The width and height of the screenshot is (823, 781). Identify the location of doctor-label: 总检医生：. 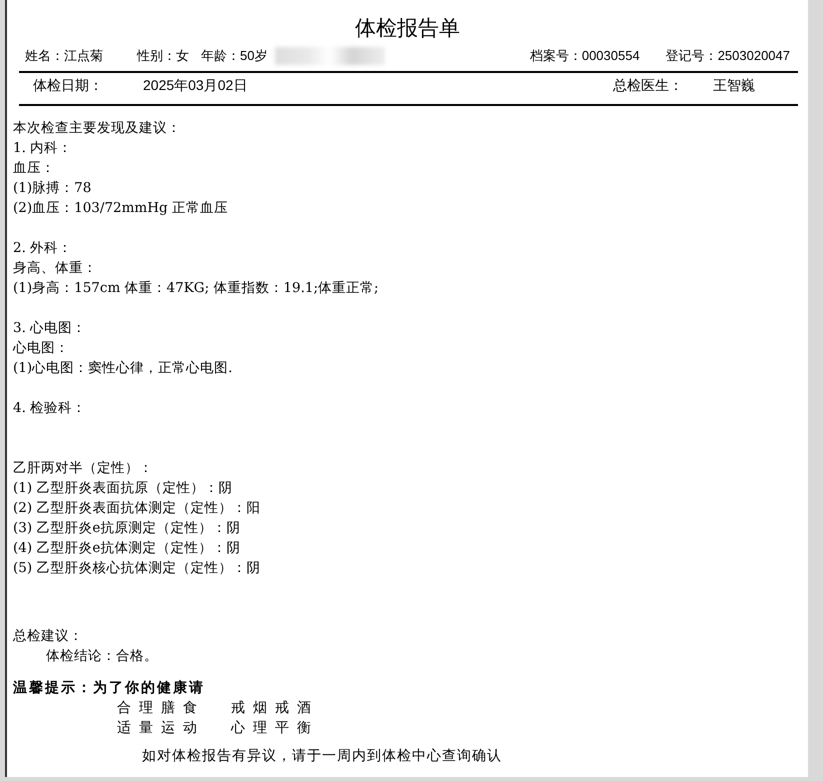
(648, 86).